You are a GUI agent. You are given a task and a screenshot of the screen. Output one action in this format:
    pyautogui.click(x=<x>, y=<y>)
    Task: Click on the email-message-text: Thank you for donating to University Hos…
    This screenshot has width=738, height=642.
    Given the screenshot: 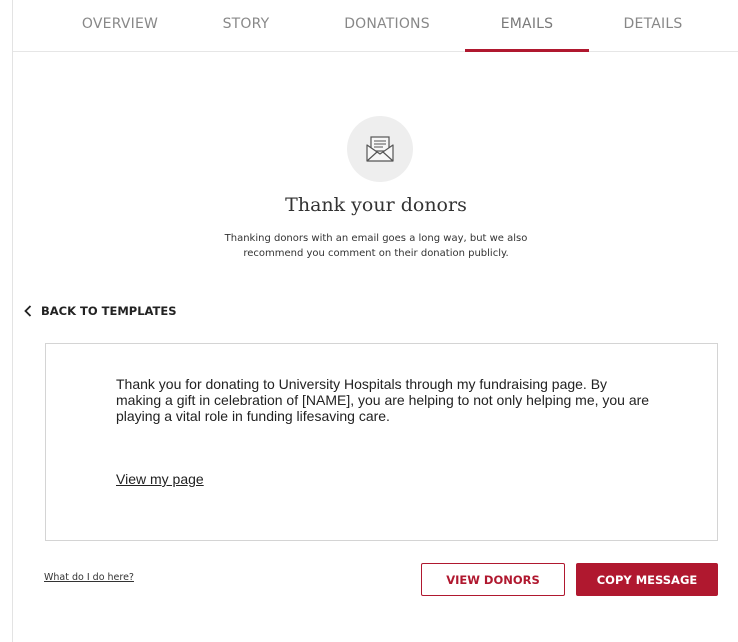 What is the action you would take?
    pyautogui.click(x=383, y=400)
    